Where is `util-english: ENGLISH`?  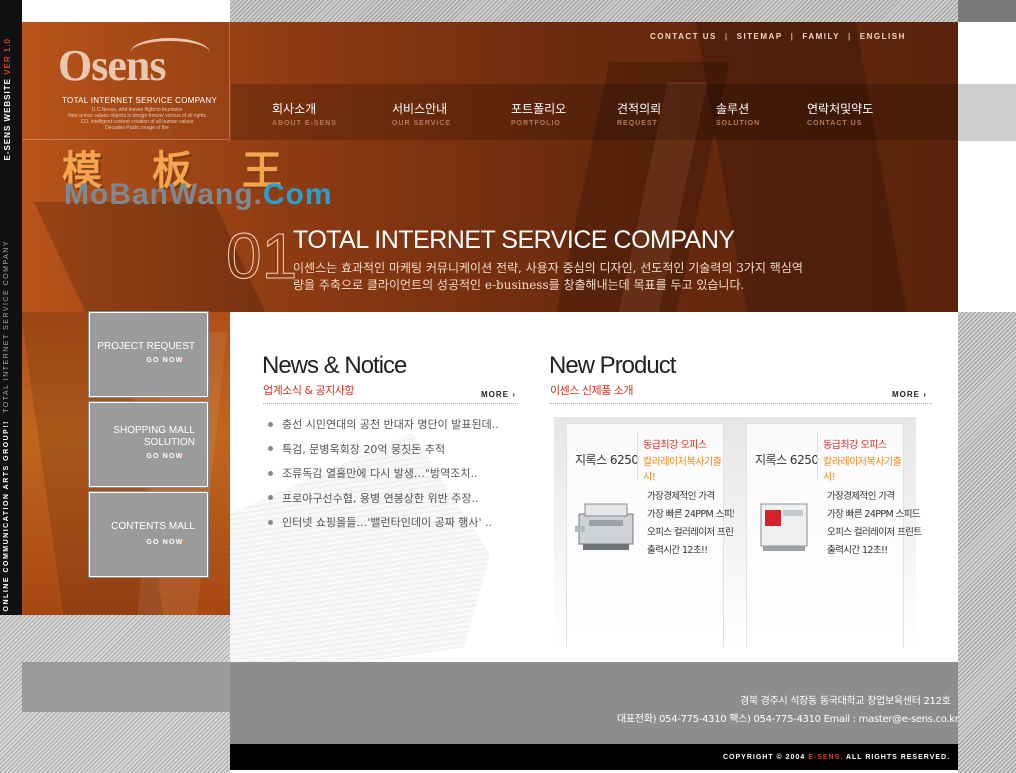 util-english: ENGLISH is located at coordinates (883, 36).